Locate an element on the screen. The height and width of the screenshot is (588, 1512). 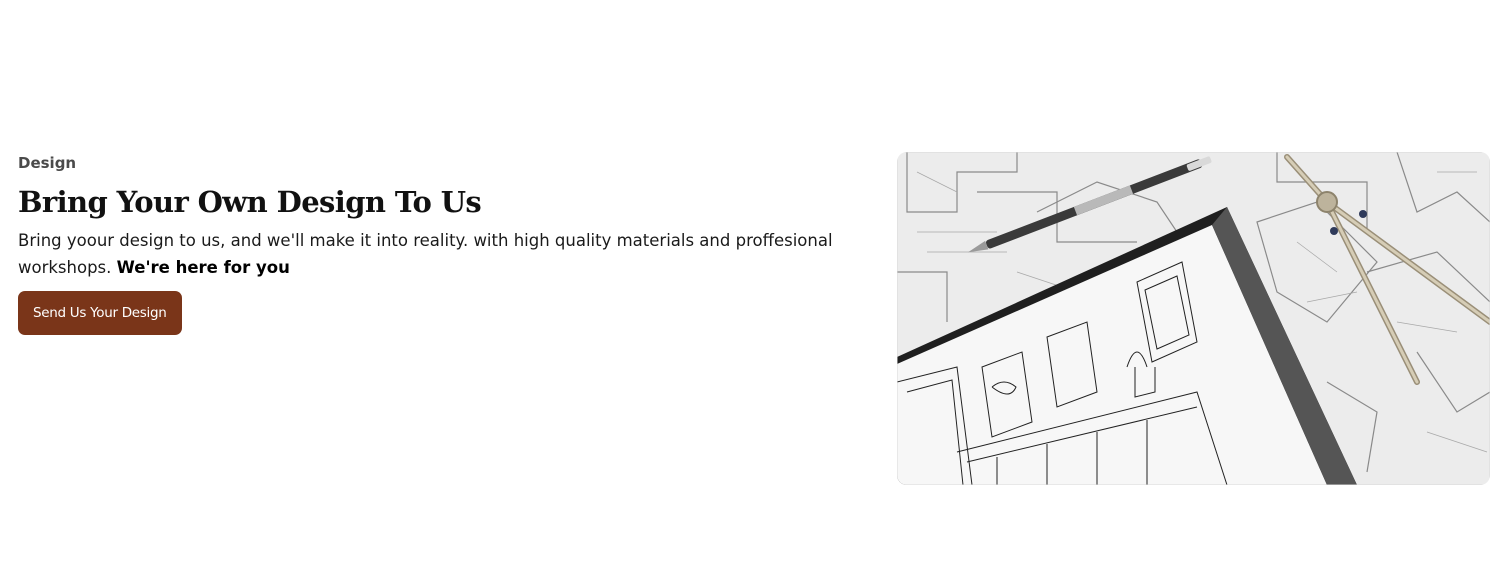
send-design-button: Send Us Your Design is located at coordinates (100, 313).